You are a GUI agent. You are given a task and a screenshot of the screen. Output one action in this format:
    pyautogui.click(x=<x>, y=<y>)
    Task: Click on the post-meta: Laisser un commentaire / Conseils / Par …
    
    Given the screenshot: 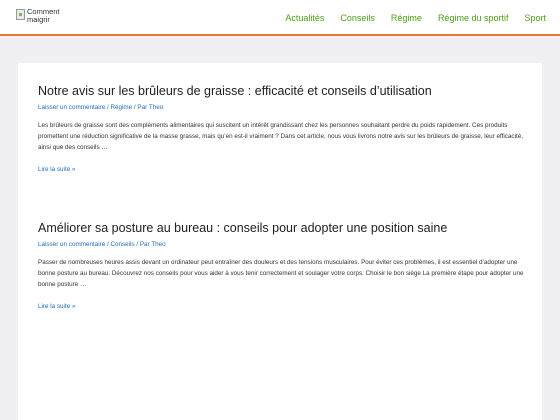 What is the action you would take?
    pyautogui.click(x=102, y=244)
    